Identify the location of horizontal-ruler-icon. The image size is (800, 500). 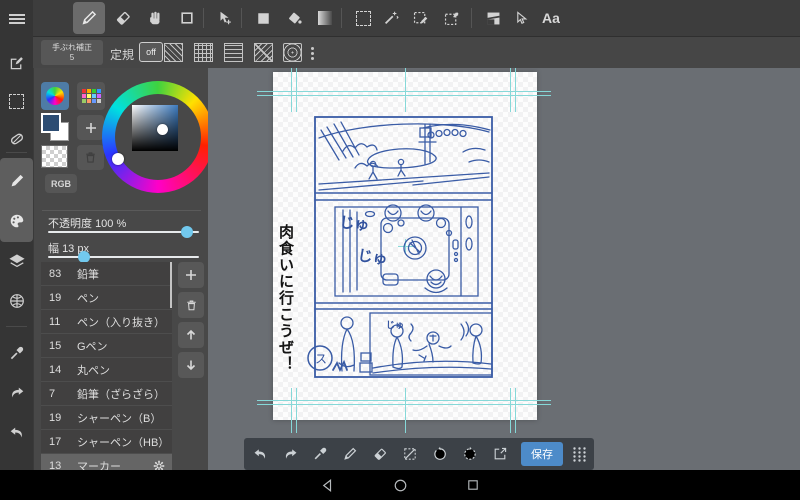
(233, 52).